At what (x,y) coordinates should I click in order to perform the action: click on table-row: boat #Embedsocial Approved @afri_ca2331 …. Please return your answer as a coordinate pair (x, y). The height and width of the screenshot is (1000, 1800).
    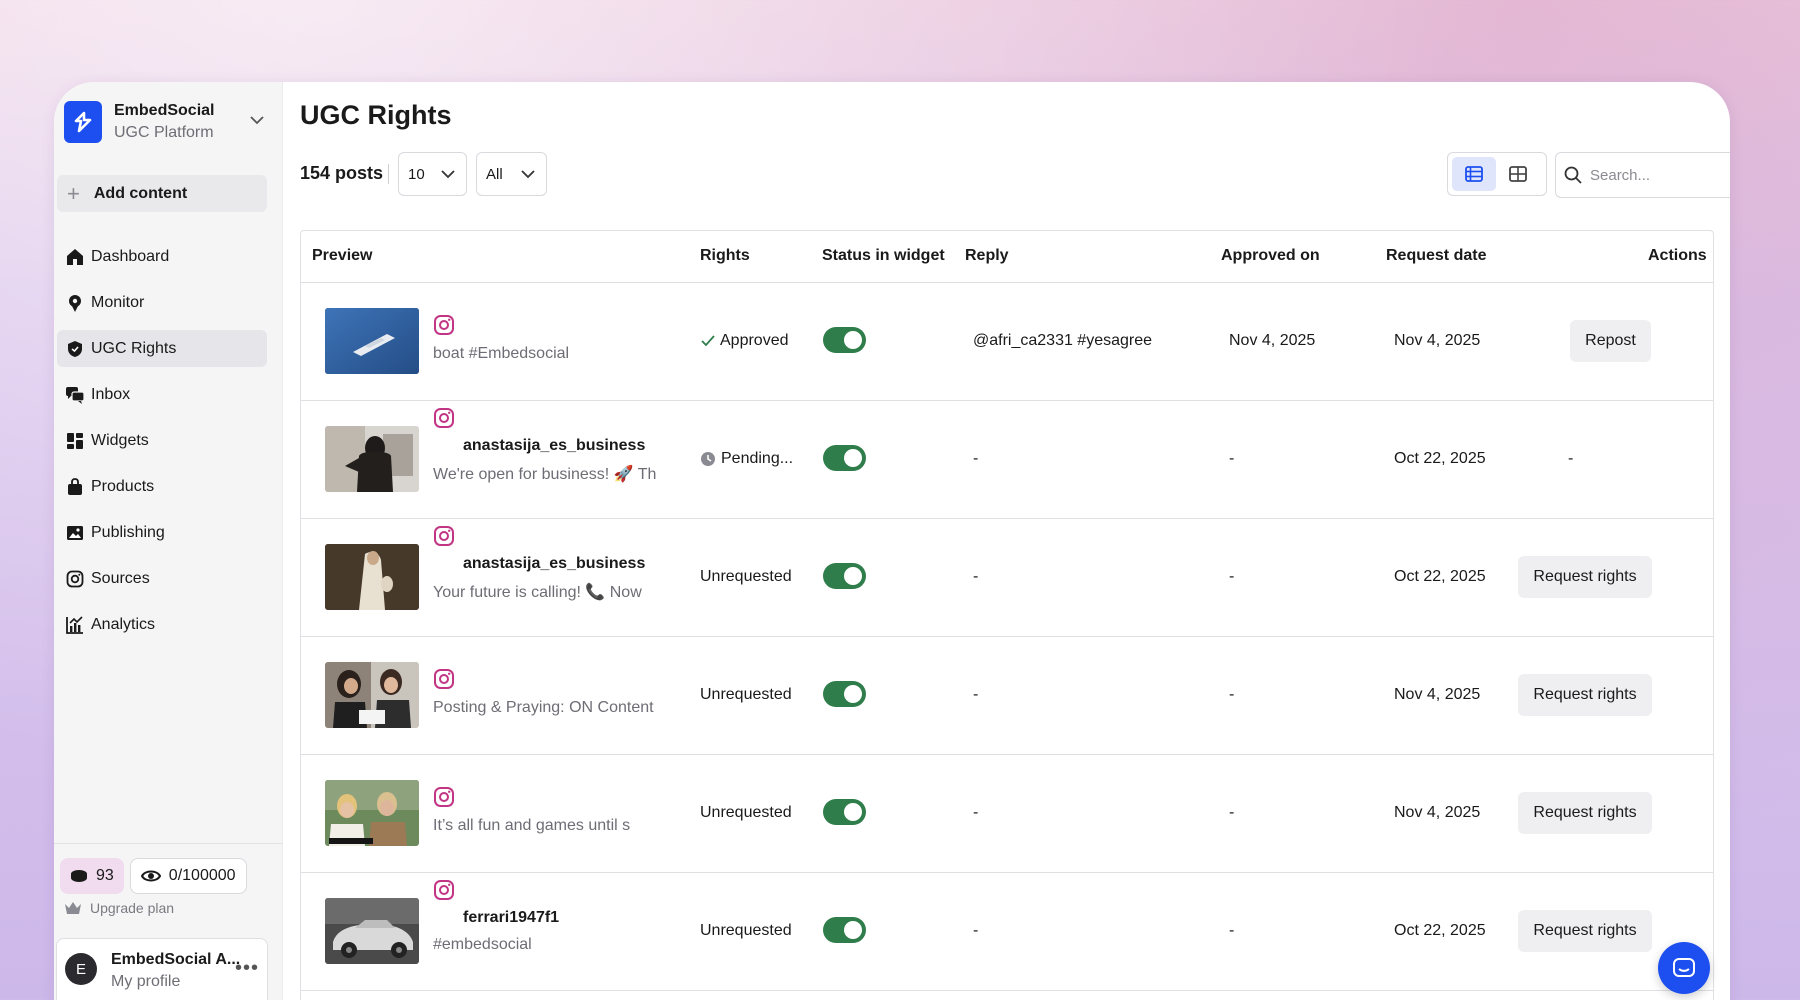
    Looking at the image, I should click on (1007, 342).